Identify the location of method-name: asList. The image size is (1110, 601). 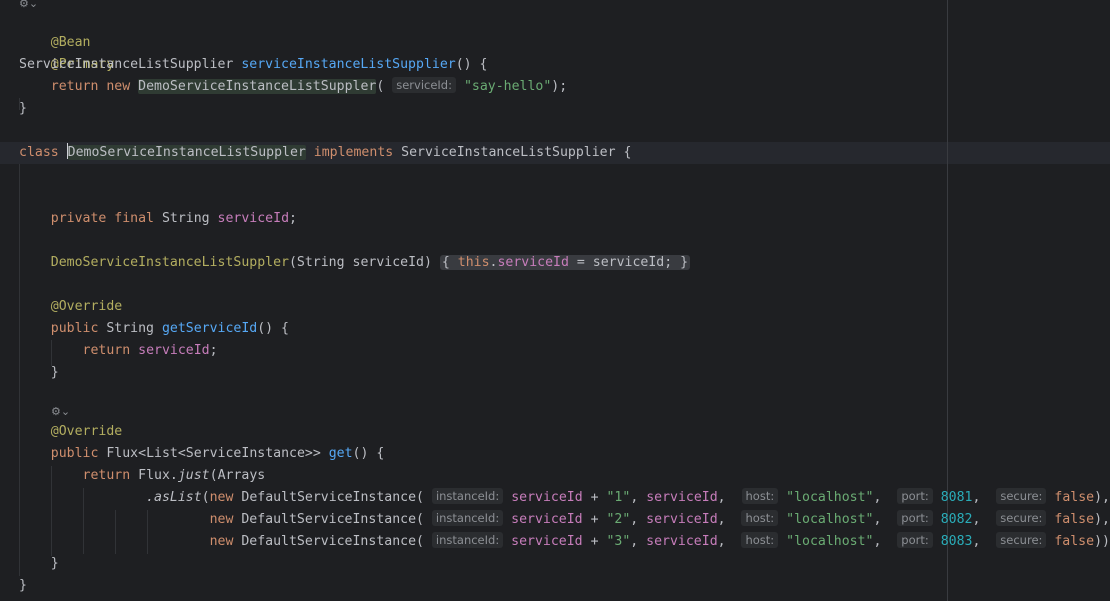
(178, 497).